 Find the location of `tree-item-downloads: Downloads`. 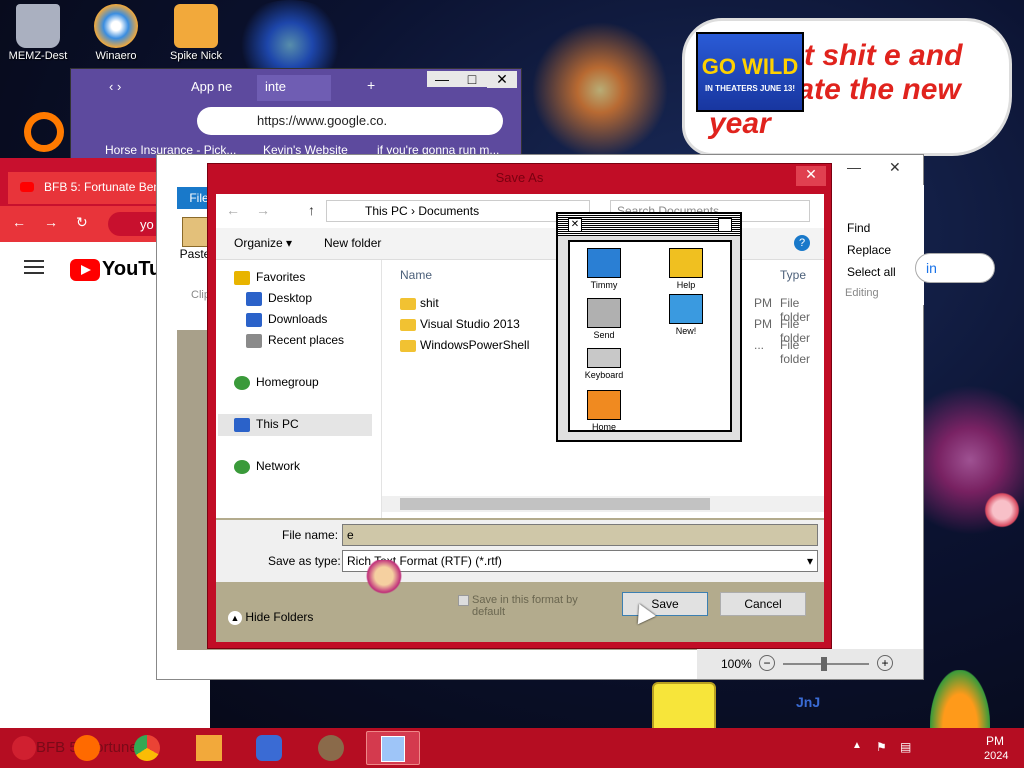

tree-item-downloads: Downloads is located at coordinates (286, 322).